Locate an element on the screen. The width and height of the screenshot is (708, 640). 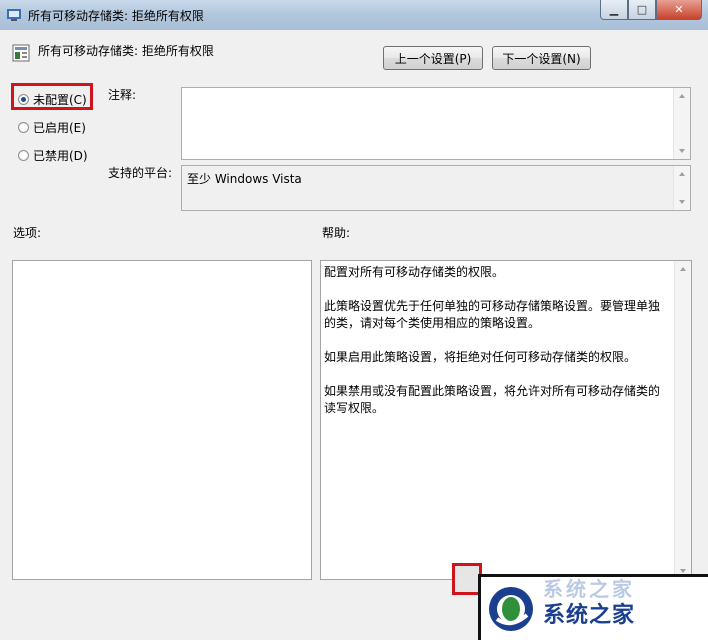
help-scrollbar is located at coordinates (682, 420).